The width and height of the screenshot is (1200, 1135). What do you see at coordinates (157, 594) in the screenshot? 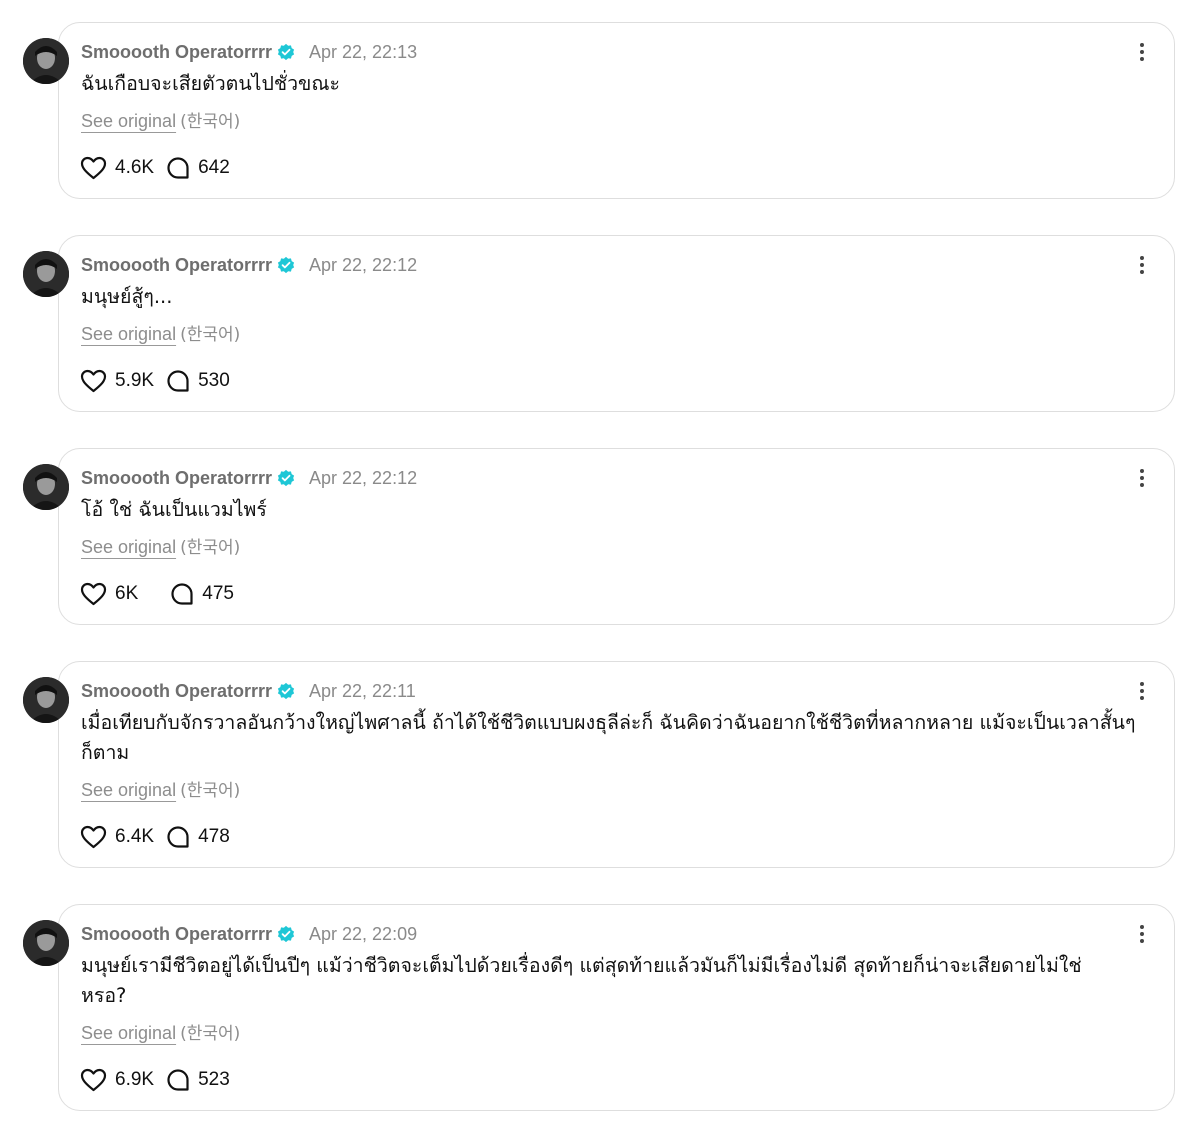
I see `post-actions: 6K 475` at bounding box center [157, 594].